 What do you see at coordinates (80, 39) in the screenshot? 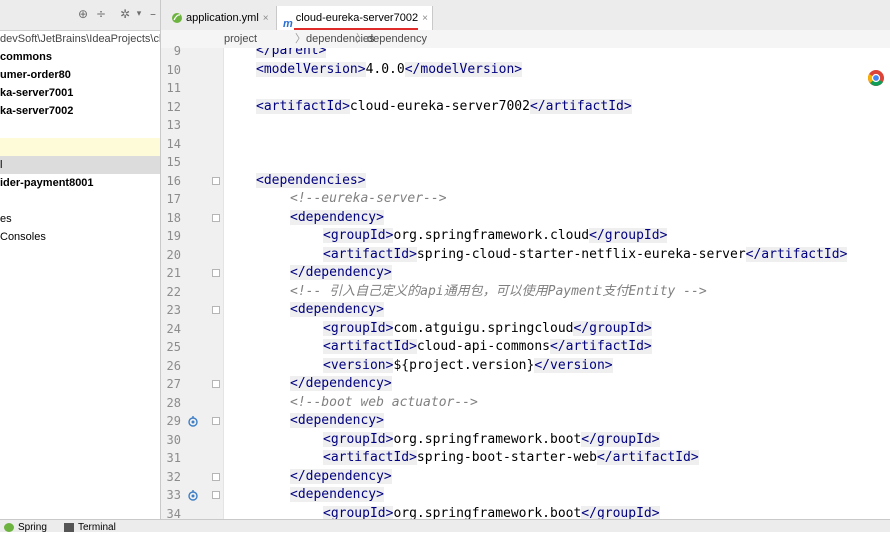
I see `project-path: devSoft\JetBrains\IdeaProjects\cl` at bounding box center [80, 39].